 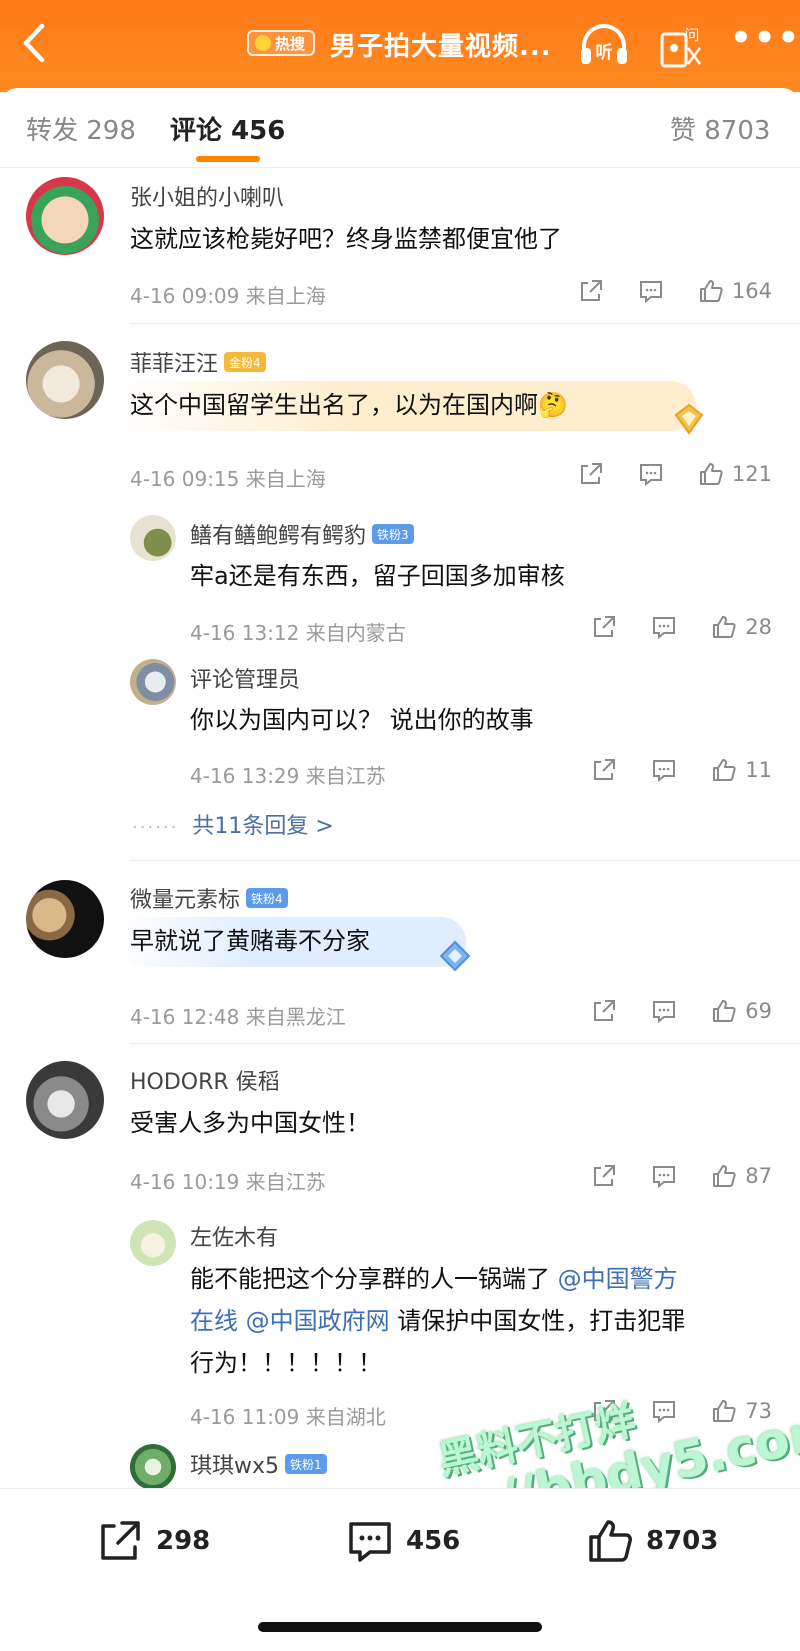 I want to click on top-bar: 热搜 男子拍大量视频... 听 问 •••, so click(x=400, y=46).